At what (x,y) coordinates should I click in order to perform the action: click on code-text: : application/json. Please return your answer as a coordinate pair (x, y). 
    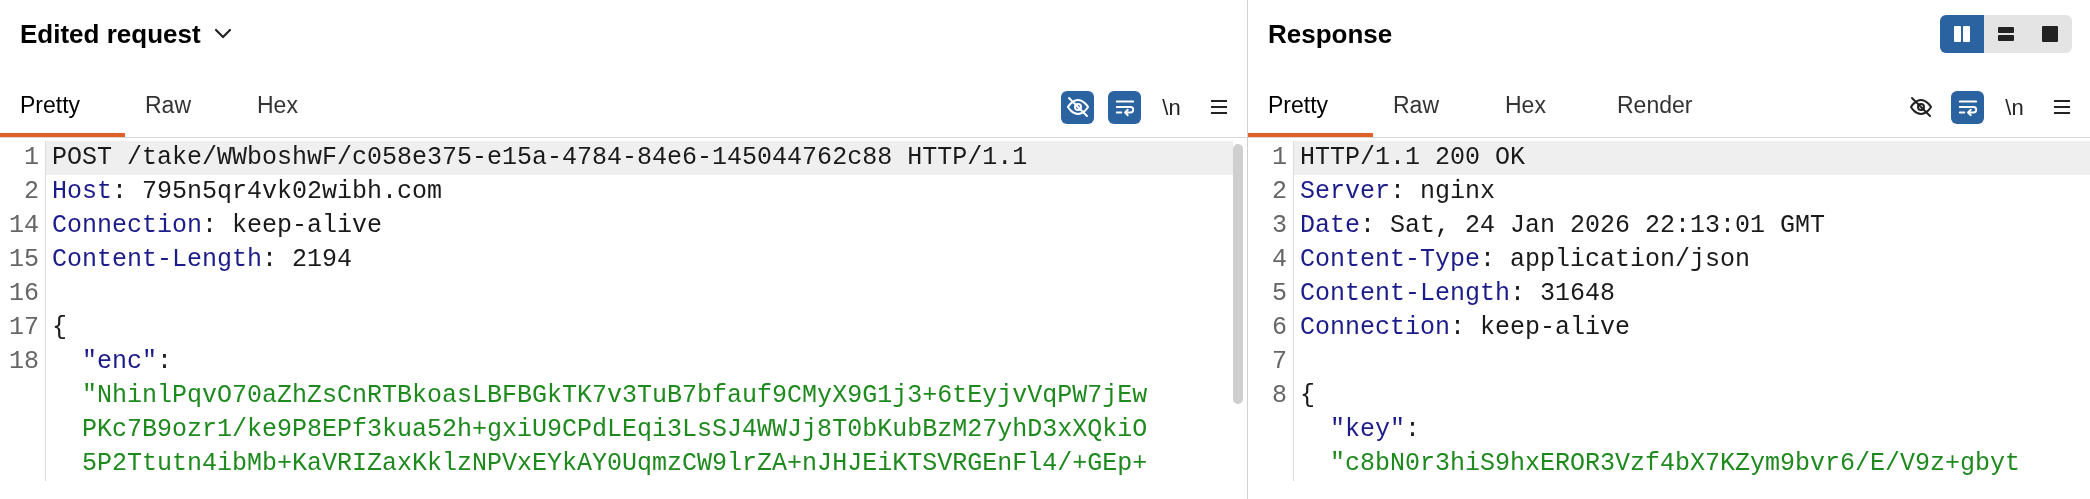
    Looking at the image, I should click on (1615, 259).